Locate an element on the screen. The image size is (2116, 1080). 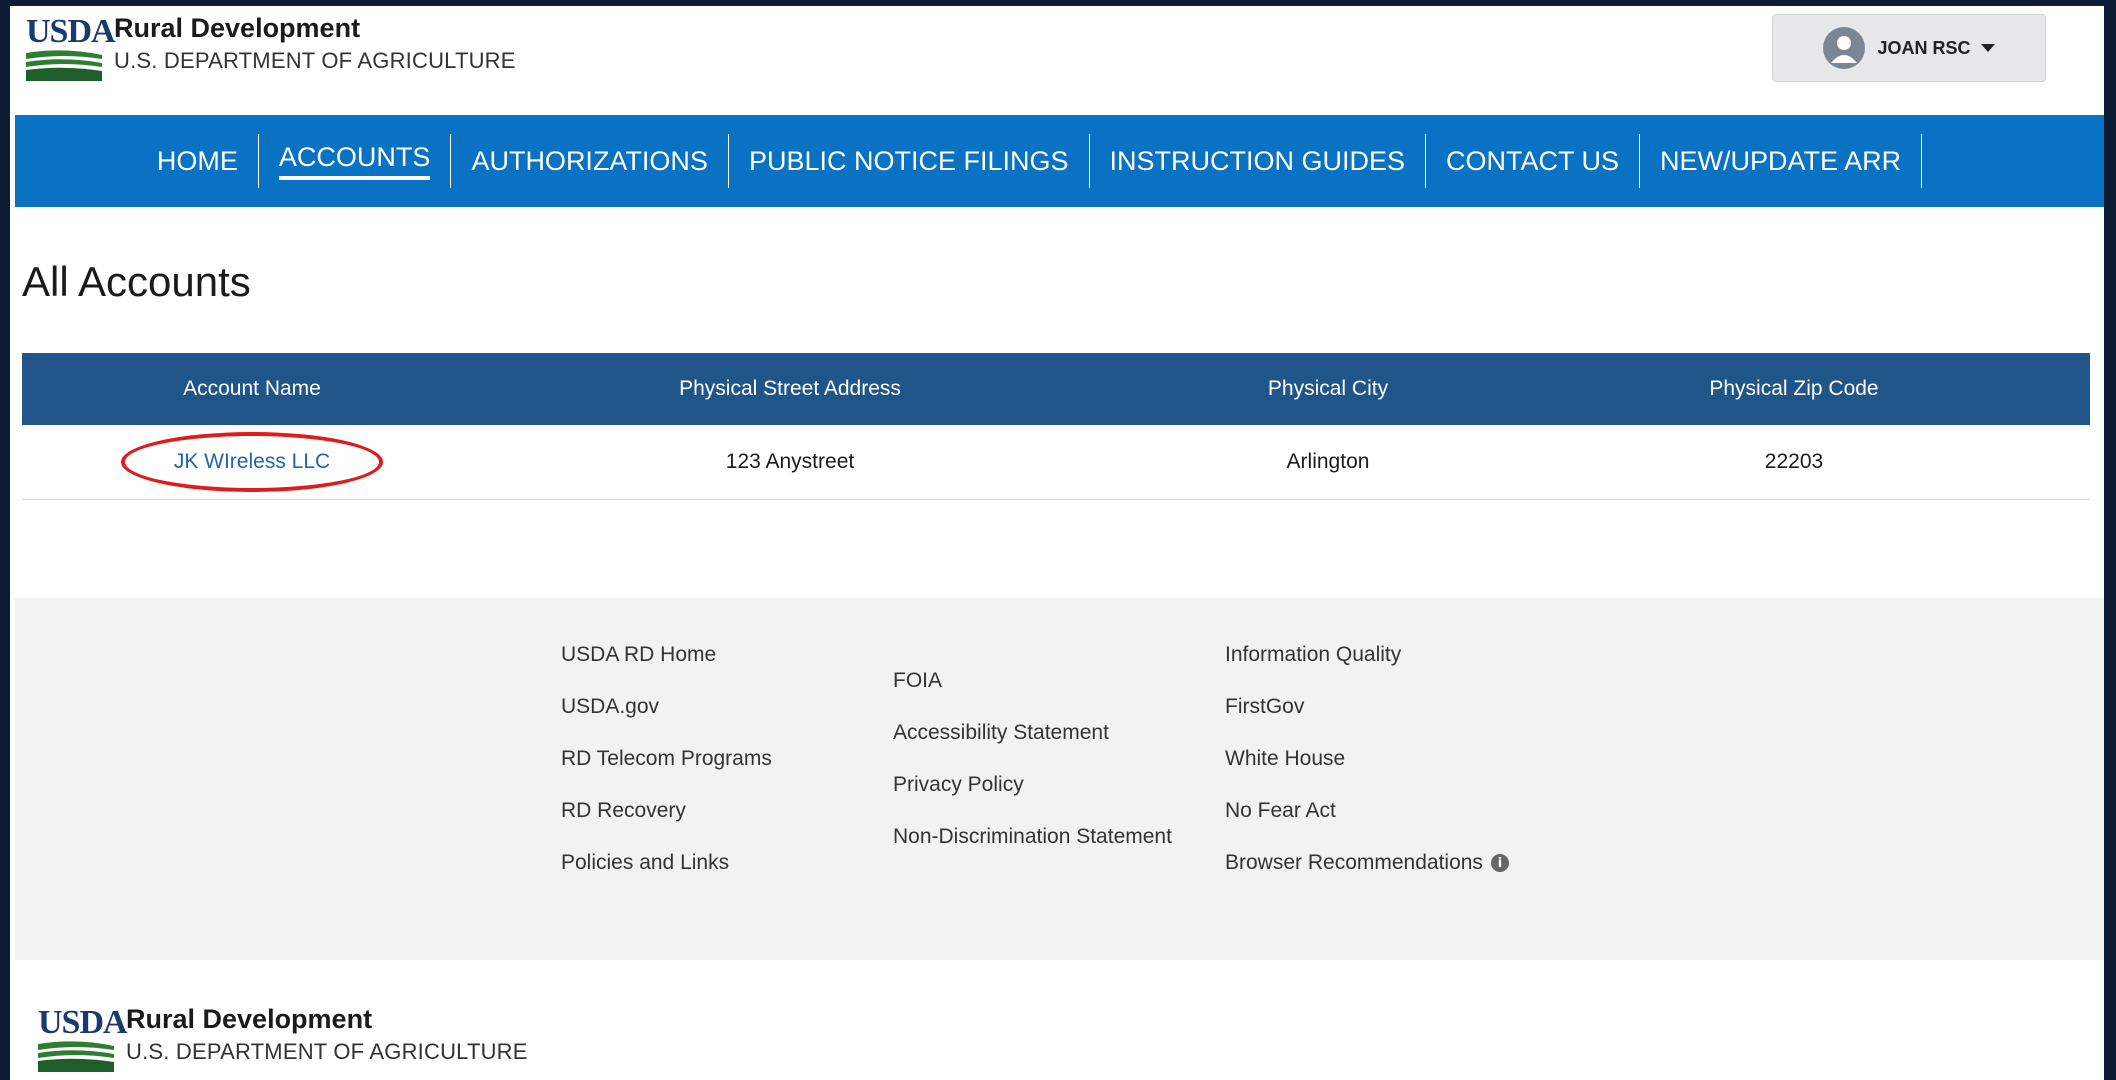
nav-label: PUBLIC NOTICE FILINGS is located at coordinates (908, 160).